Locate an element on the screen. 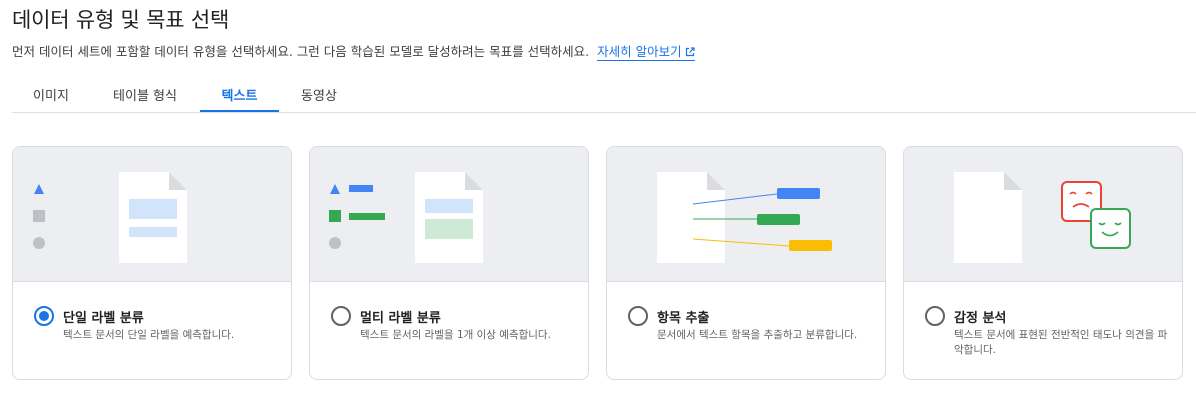  card-single-label-classification: 단일 라벨 분류 텍스트 문서의 단일 라벨을 예측합니다. is located at coordinates (152, 263).